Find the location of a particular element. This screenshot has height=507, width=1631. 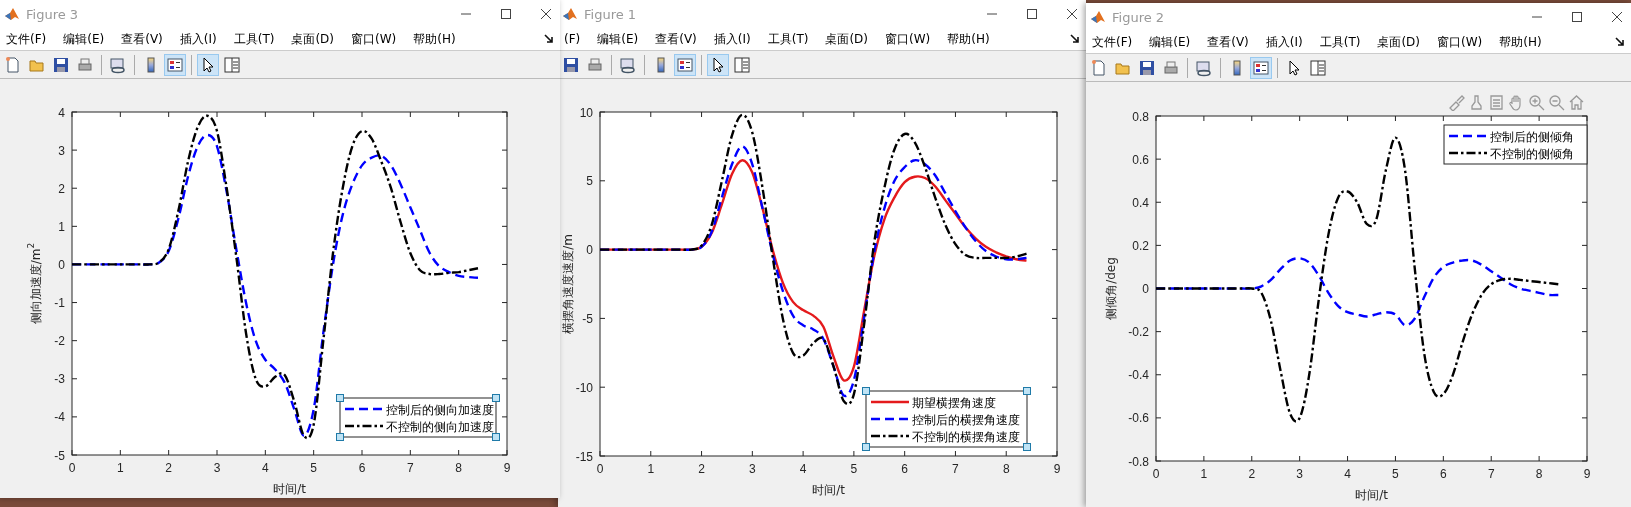

tick-label: 0.2 is located at coordinates (1140, 245).